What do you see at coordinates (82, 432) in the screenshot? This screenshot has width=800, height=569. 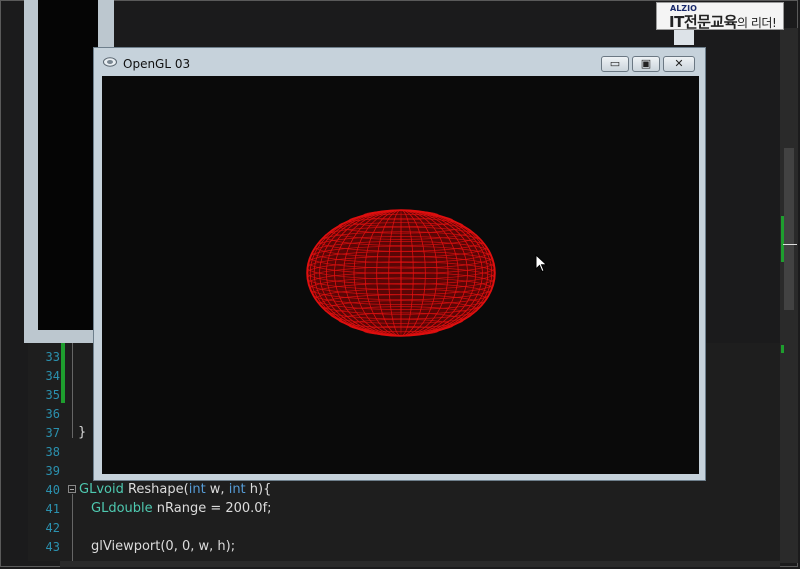 I see `code-line: }` at bounding box center [82, 432].